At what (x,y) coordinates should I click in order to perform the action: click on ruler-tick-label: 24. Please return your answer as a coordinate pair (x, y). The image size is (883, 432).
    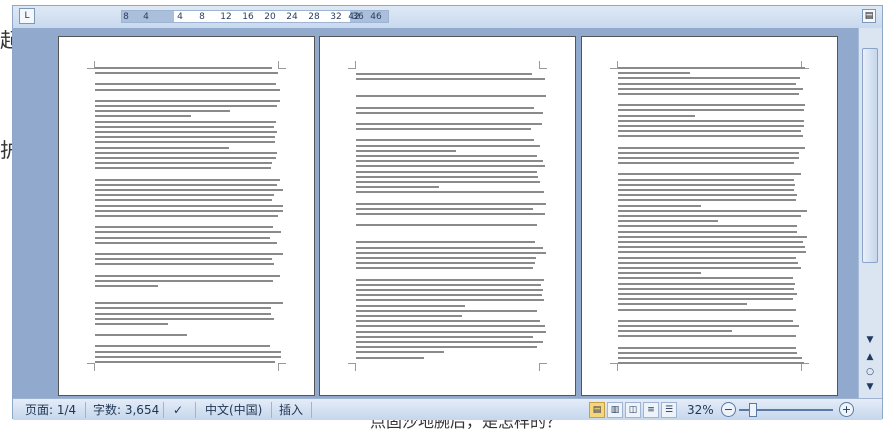
    Looking at the image, I should click on (292, 17).